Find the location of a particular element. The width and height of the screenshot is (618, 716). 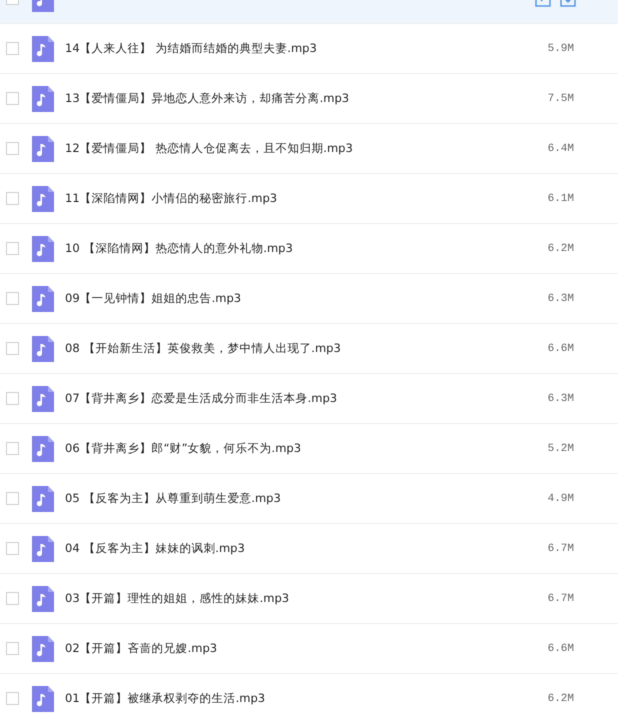

file-name: 02【开篇】吝啬的兄嫂.mp3 is located at coordinates (294, 648).